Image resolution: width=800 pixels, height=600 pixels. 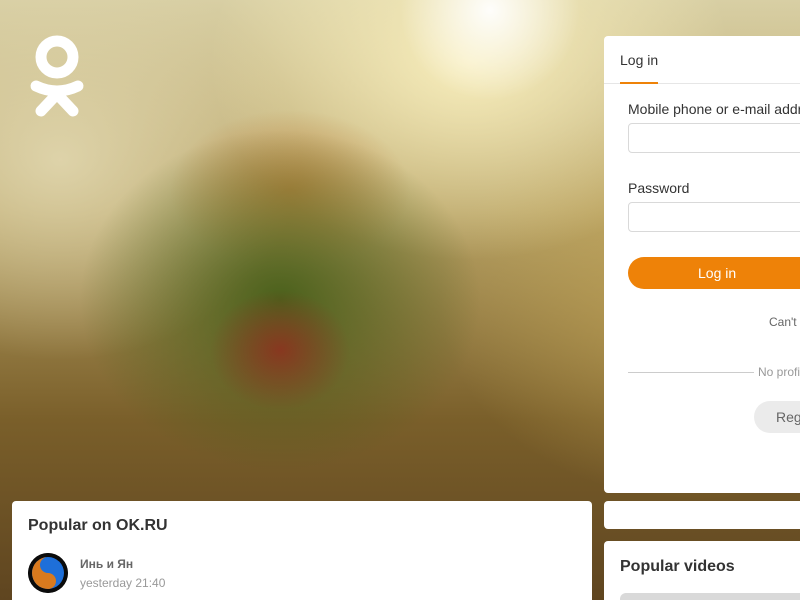 I want to click on register-button: Reg, so click(x=777, y=417).